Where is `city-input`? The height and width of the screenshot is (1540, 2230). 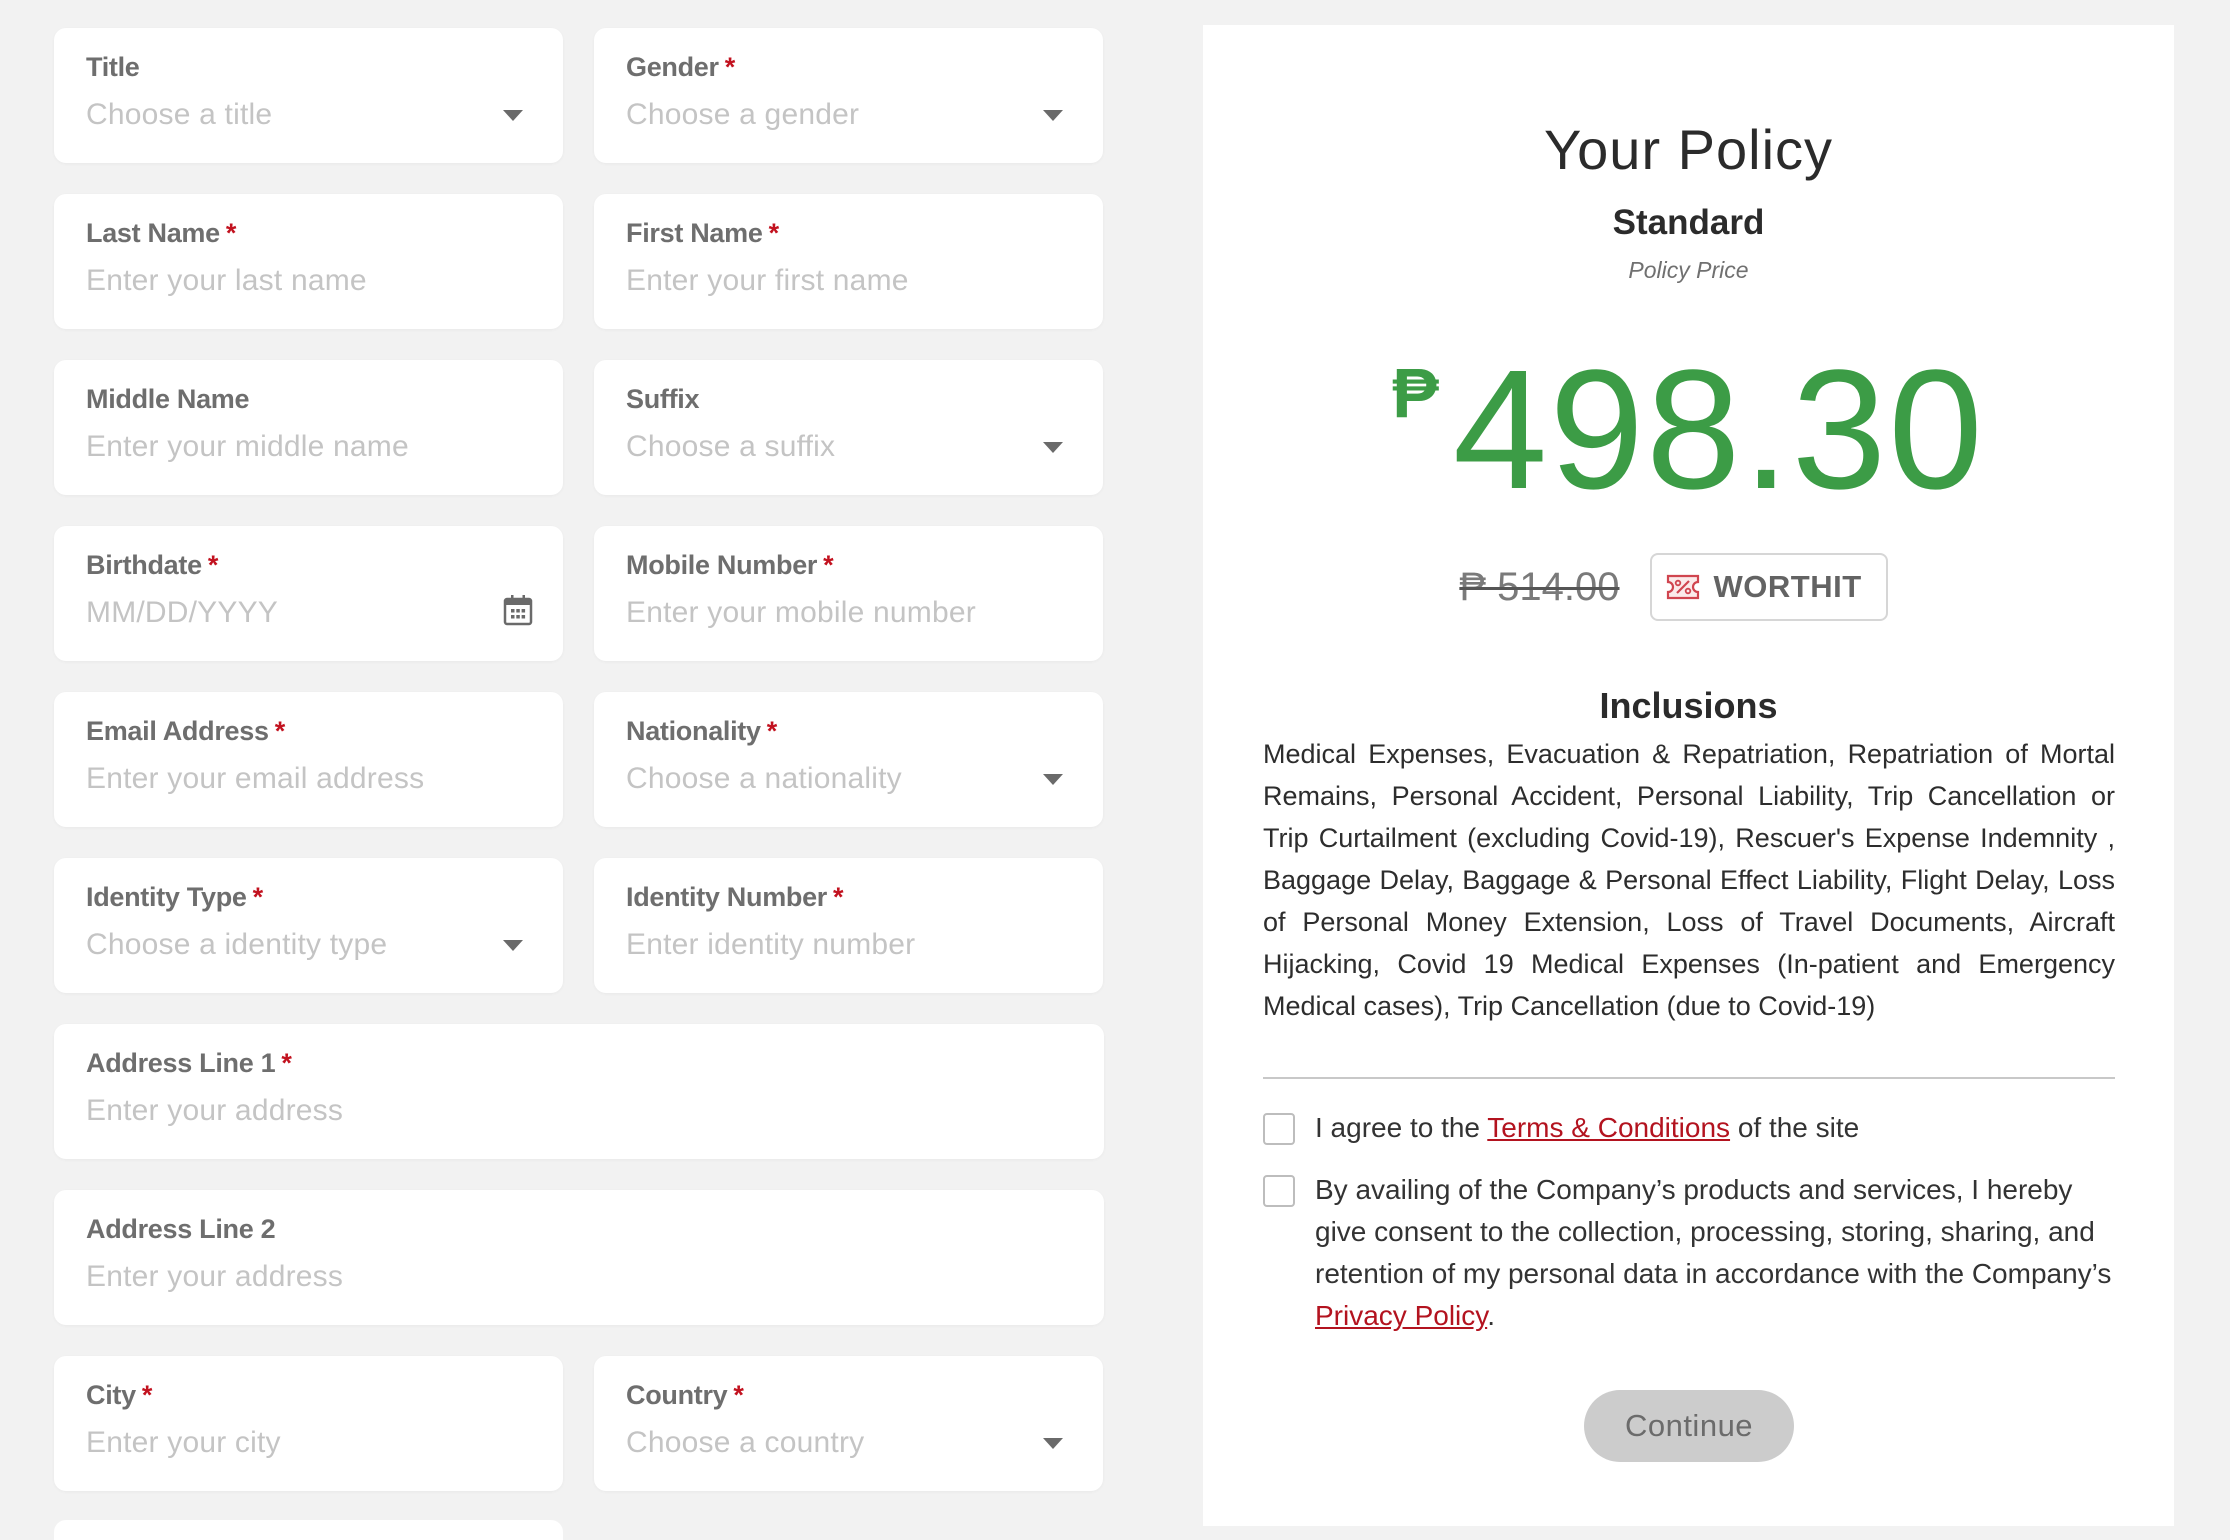 city-input is located at coordinates (286, 1443).